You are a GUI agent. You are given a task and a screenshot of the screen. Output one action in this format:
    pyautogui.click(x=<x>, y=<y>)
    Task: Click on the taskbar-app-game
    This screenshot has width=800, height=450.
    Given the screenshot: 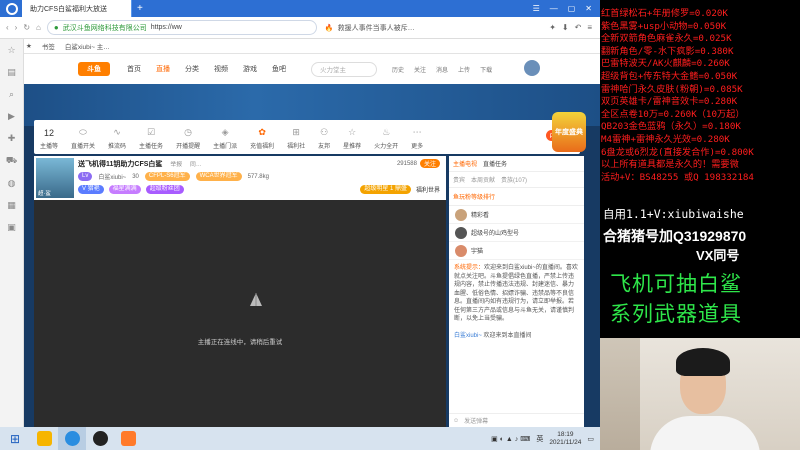 What is the action you would take?
    pyautogui.click(x=128, y=438)
    